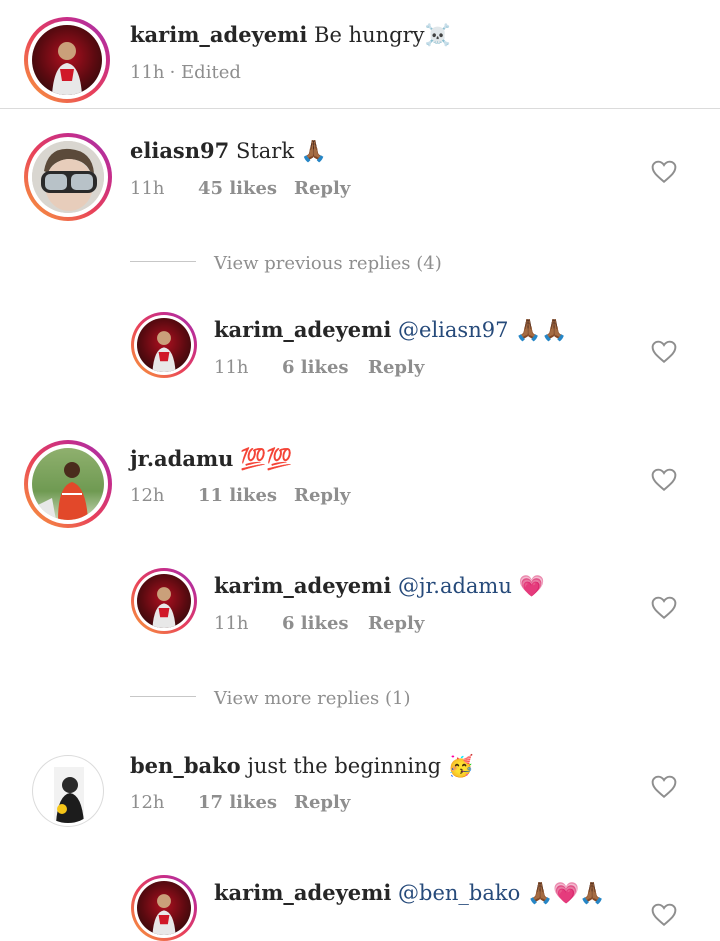 The height and width of the screenshot is (941, 720). What do you see at coordinates (328, 263) in the screenshot?
I see `view-previous-replies-button: View previous replies (4)` at bounding box center [328, 263].